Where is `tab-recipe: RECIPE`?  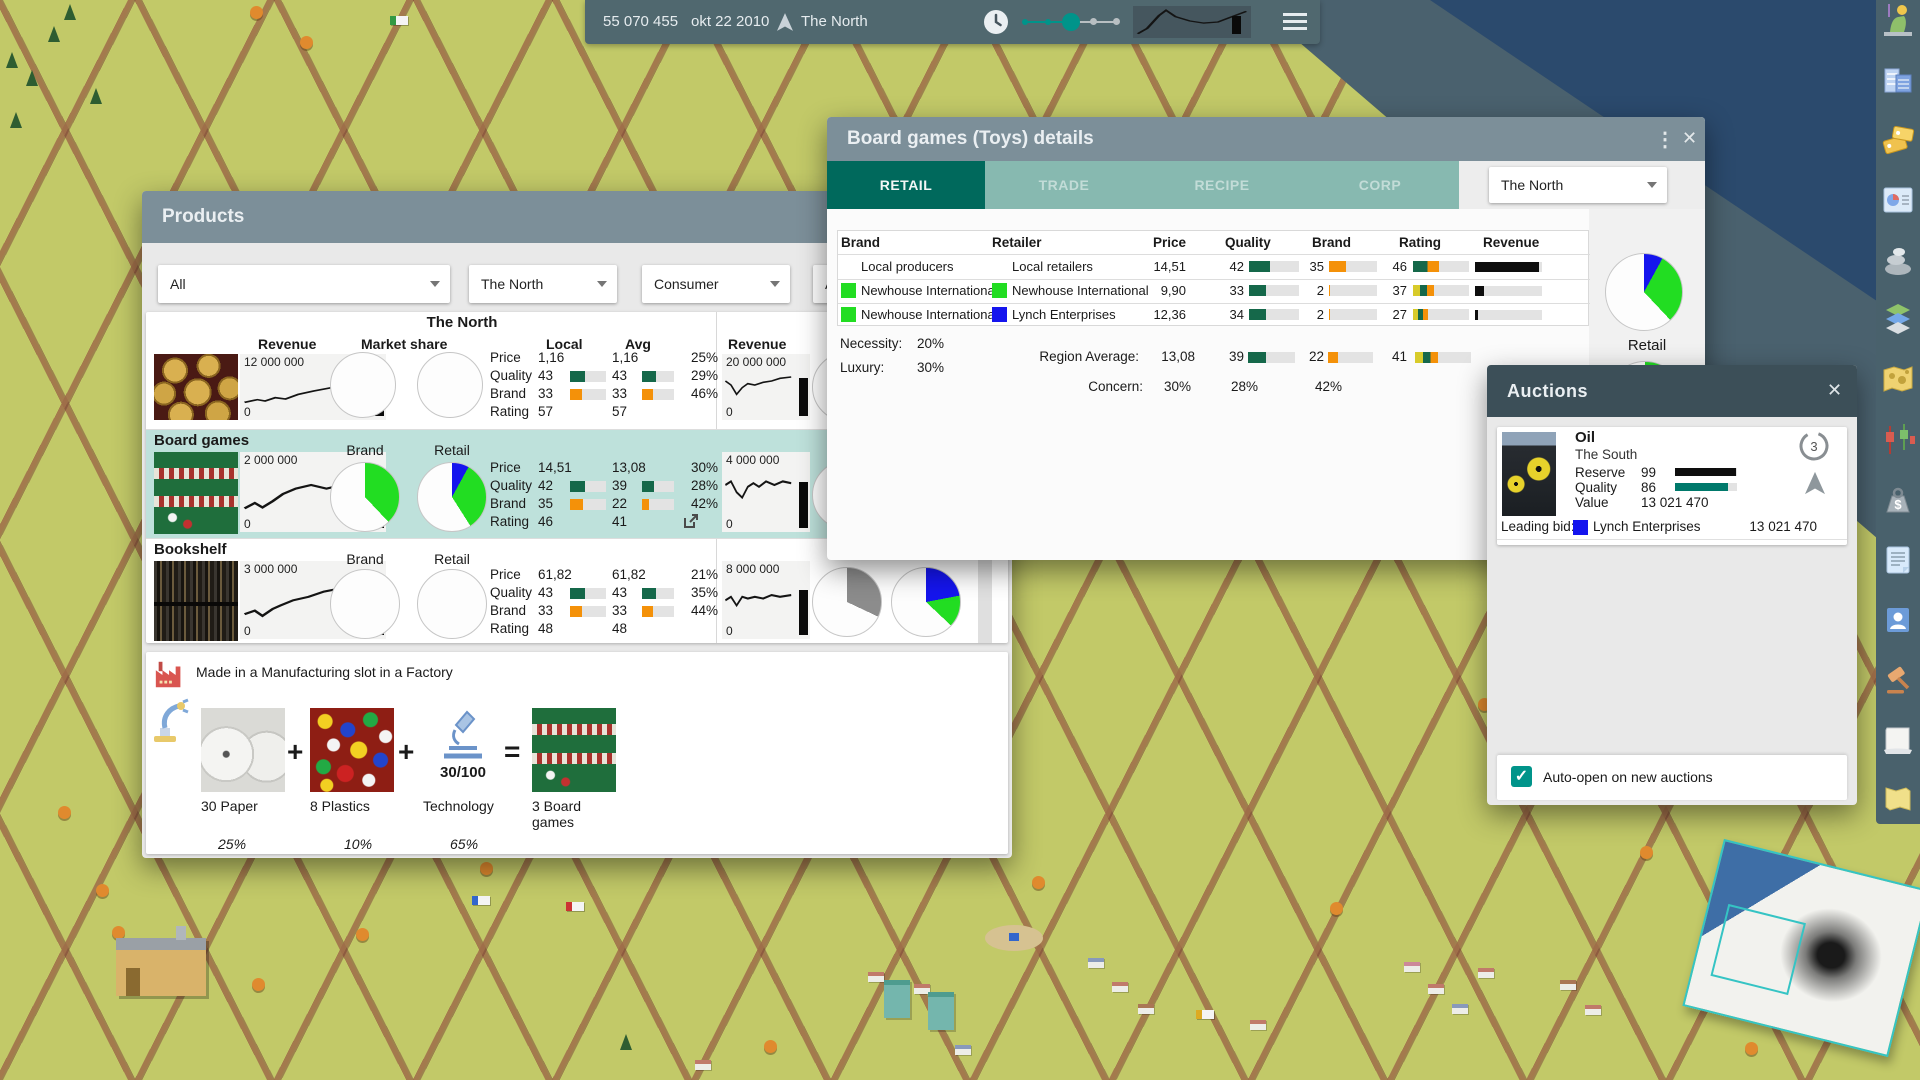
tab-recipe: RECIPE is located at coordinates (1222, 185).